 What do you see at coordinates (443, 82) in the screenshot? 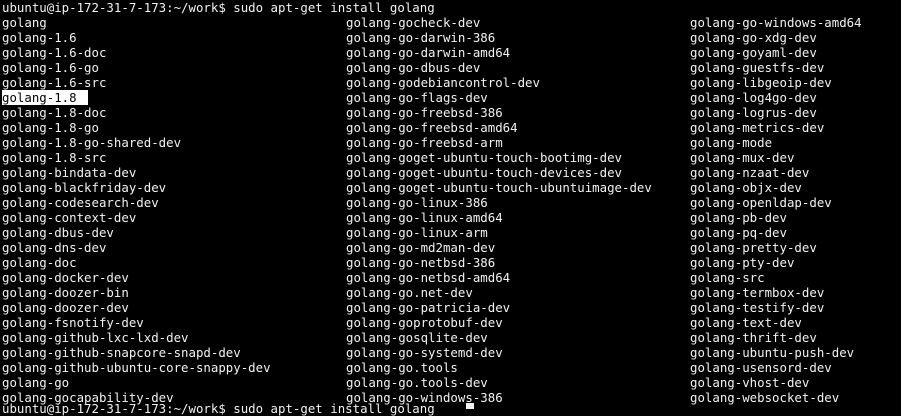
I see `completion-item: golang-godebiancontrol-dev` at bounding box center [443, 82].